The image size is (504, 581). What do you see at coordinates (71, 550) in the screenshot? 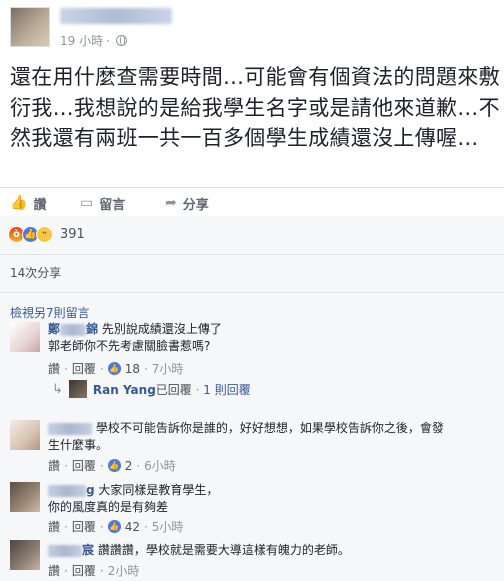
I see `commenter-name: 宸` at bounding box center [71, 550].